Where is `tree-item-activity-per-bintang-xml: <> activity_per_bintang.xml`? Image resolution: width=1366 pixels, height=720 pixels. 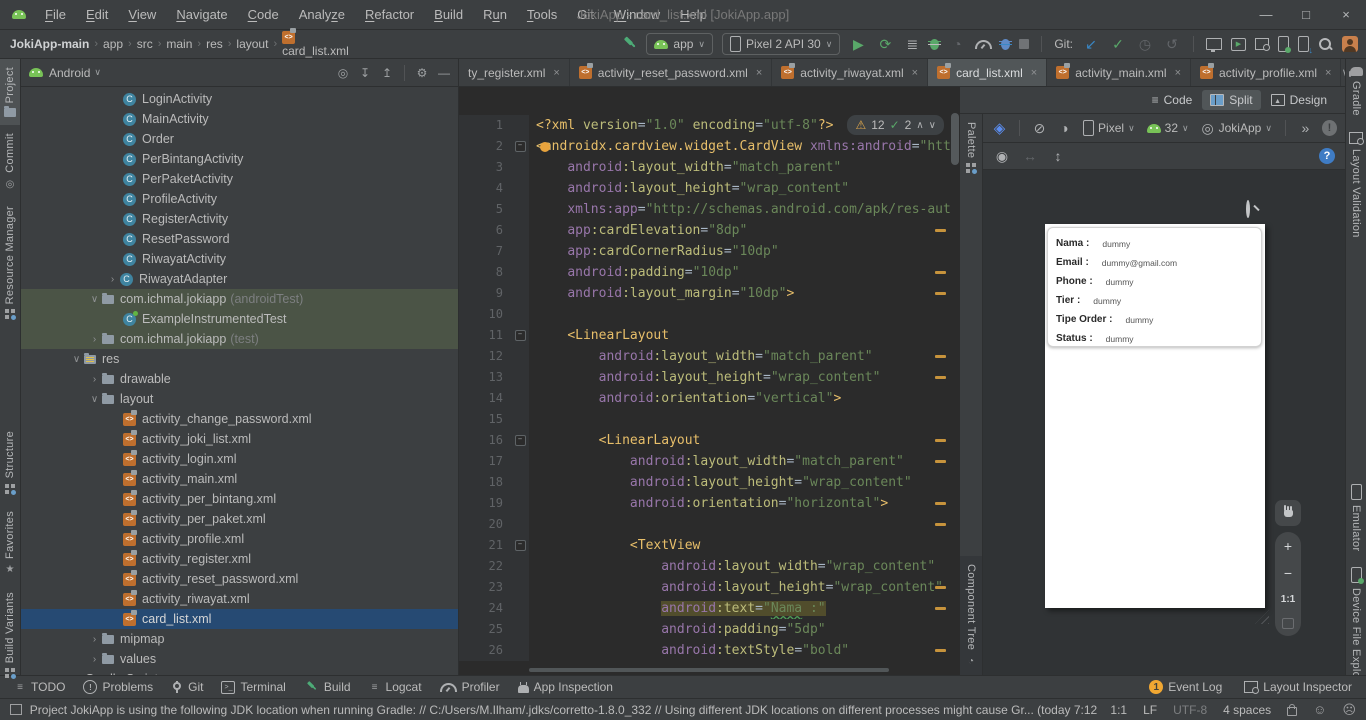
tree-item-activity-per-bintang-xml: <> activity_per_bintang.xml is located at coordinates (239, 499).